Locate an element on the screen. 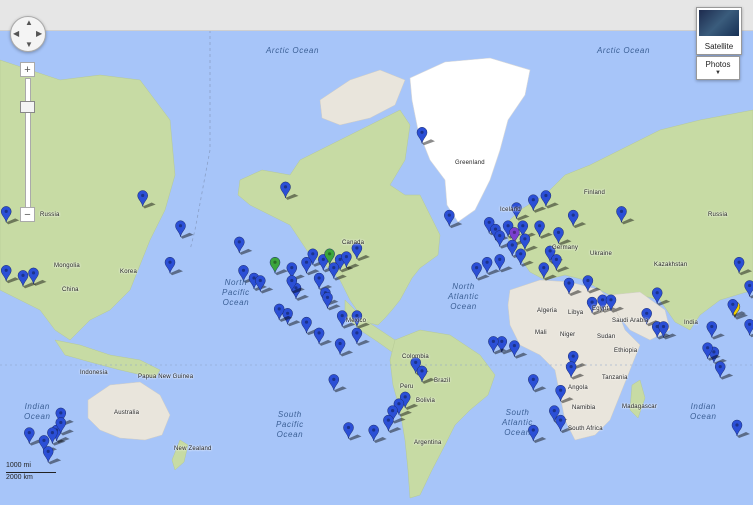 This screenshot has height=505, width=753. pan-left-icon: ◀ is located at coordinates (16, 33).